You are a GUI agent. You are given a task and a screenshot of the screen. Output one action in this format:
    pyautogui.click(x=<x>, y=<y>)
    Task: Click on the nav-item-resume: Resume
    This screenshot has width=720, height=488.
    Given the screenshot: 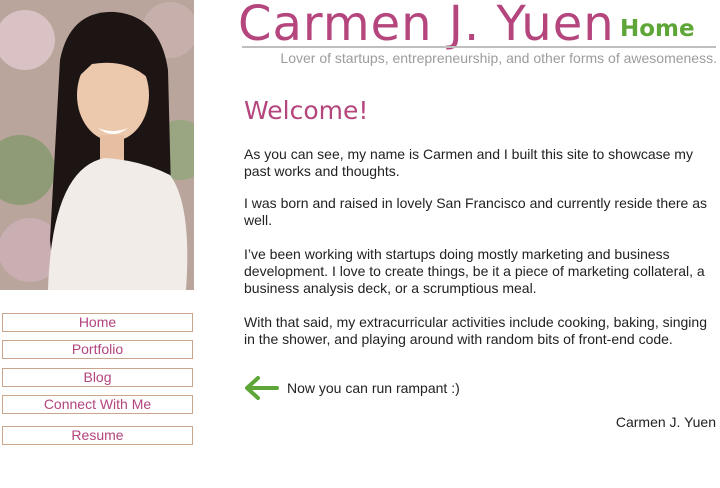 What is the action you would take?
    pyautogui.click(x=97, y=435)
    